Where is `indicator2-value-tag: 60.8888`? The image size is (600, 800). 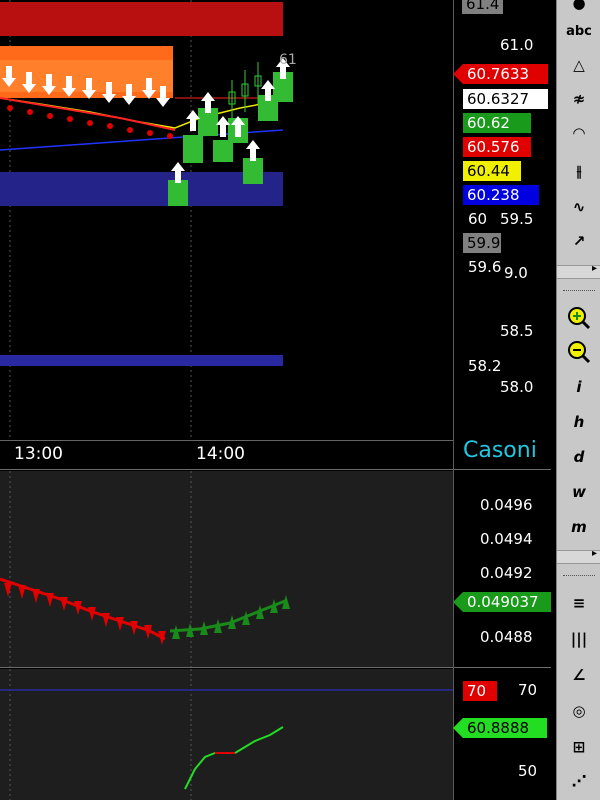 indicator2-value-tag: 60.8888 is located at coordinates (500, 728).